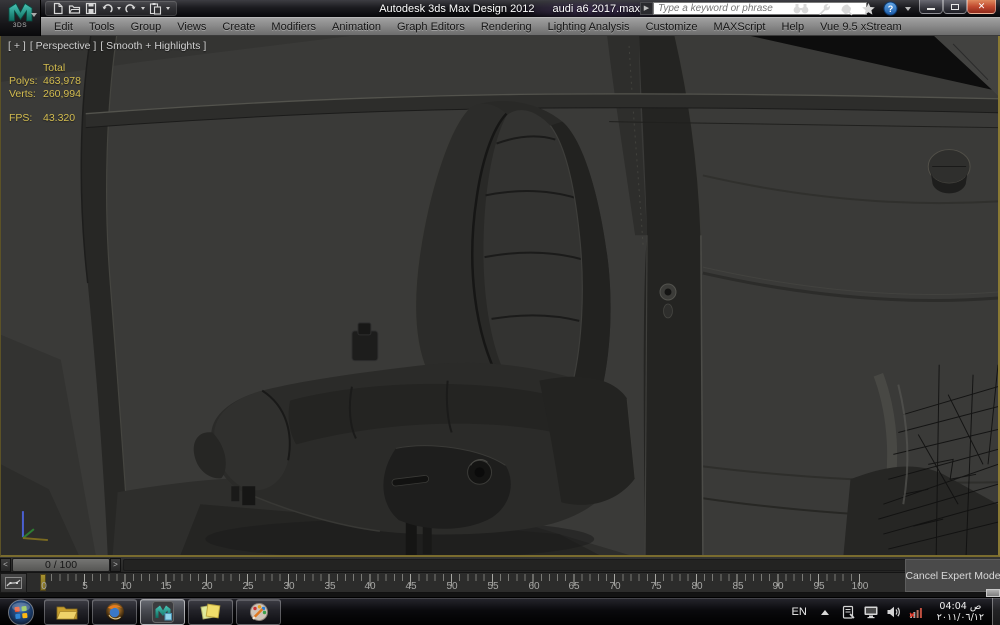  I want to click on fps-label: FPS:, so click(21, 118).